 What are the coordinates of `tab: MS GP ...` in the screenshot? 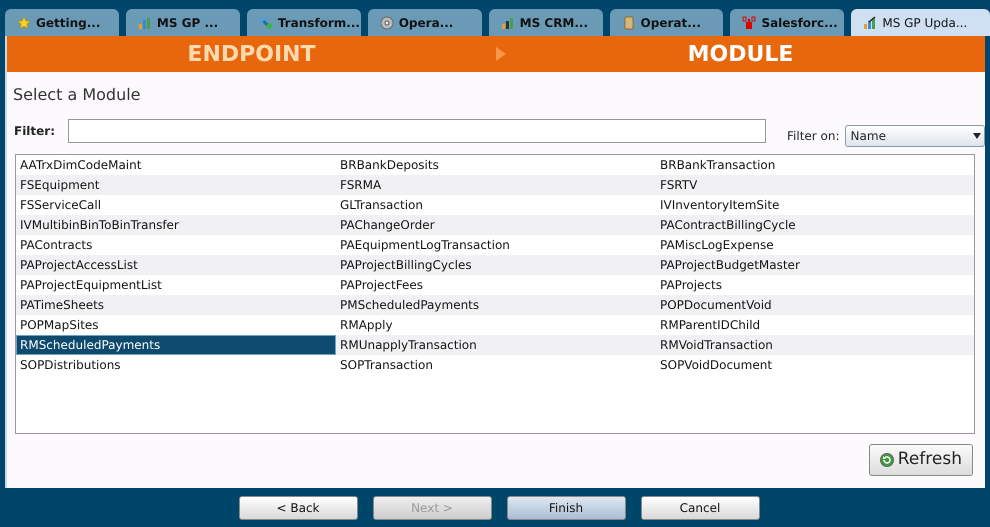 It's located at (183, 22).